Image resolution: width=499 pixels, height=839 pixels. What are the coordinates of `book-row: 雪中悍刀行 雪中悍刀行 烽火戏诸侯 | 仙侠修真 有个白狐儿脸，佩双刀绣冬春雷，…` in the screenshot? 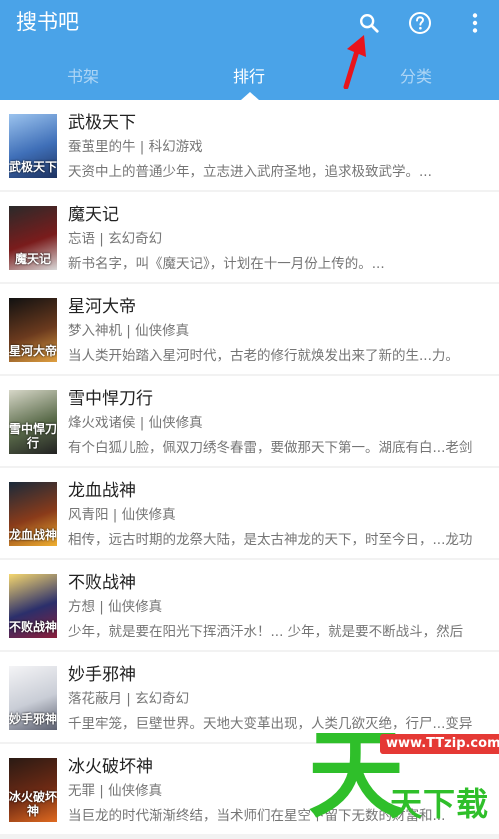 It's located at (249, 421).